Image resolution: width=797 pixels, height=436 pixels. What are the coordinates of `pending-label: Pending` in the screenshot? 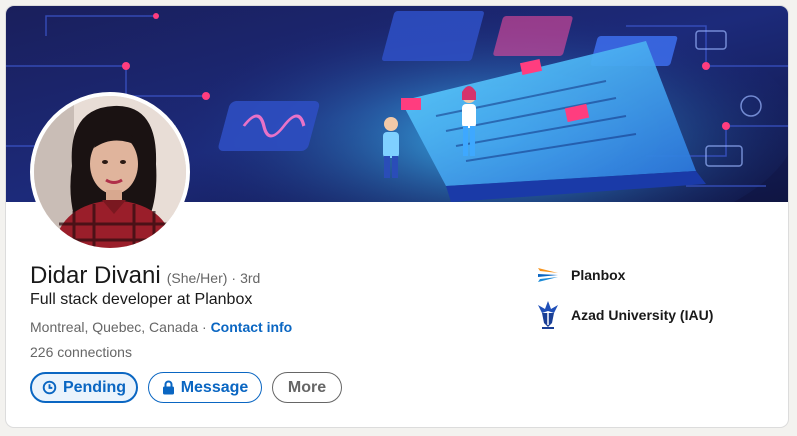 It's located at (94, 387).